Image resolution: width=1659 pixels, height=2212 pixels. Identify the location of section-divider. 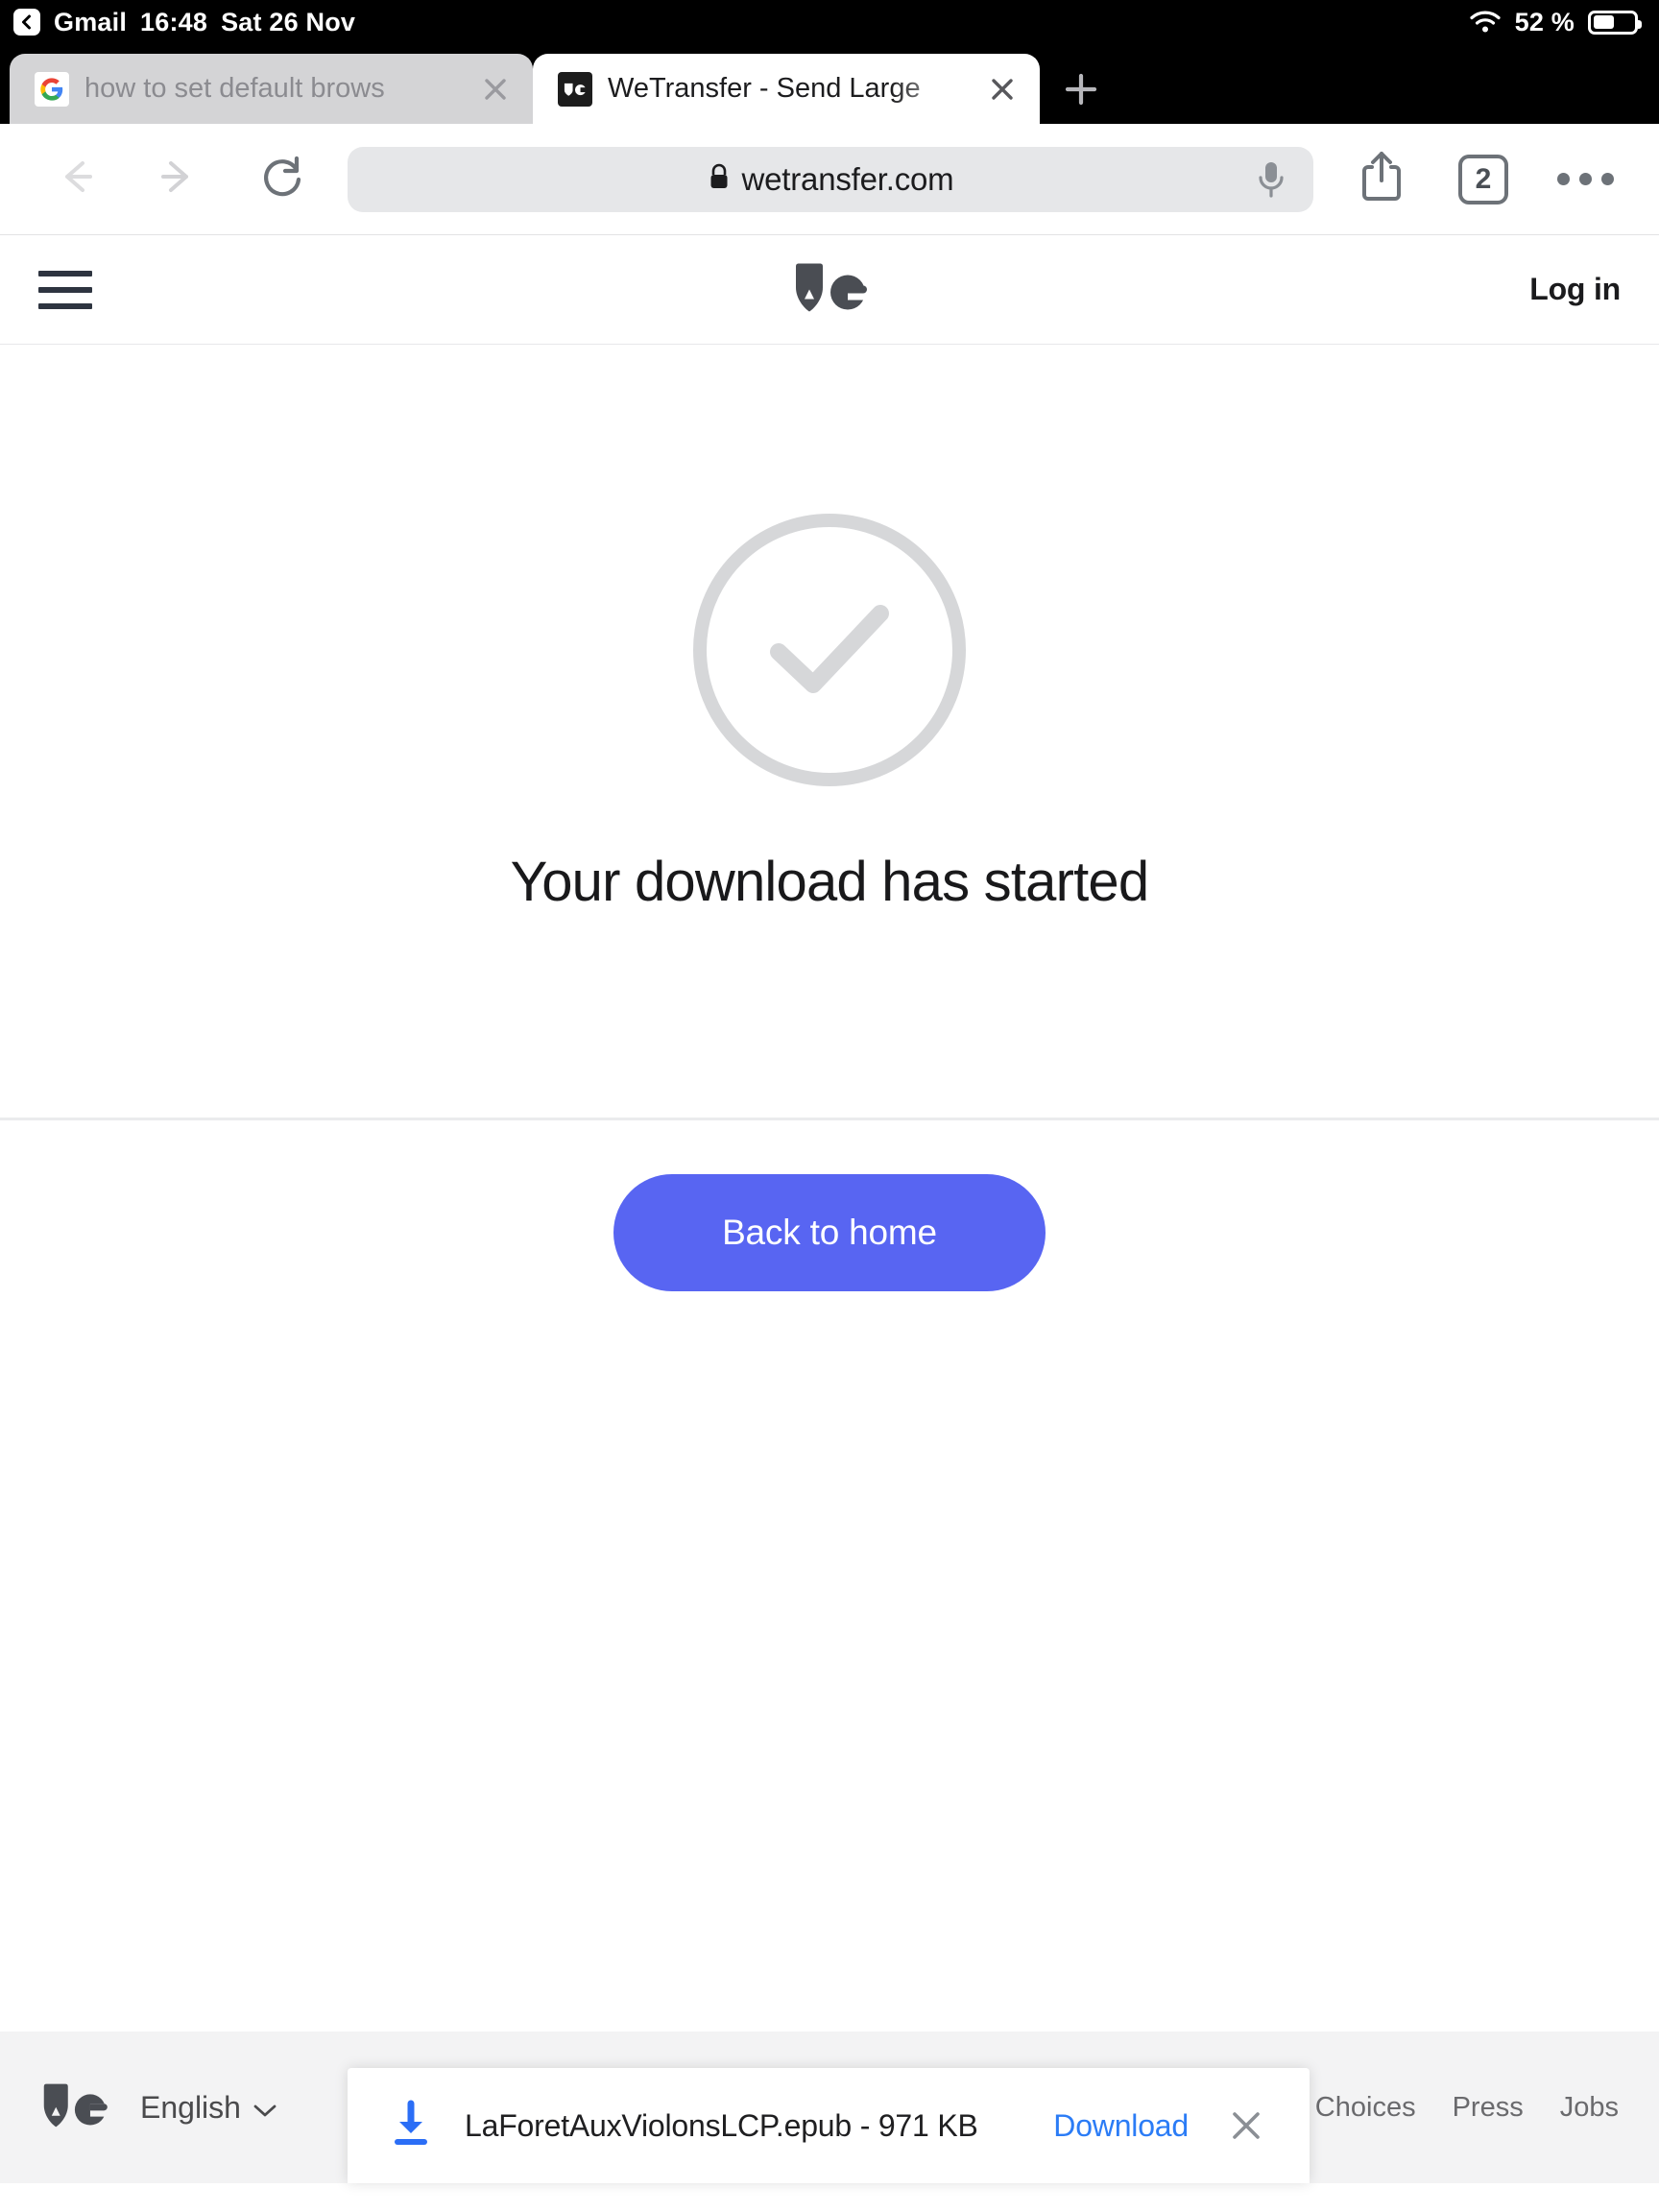
(829, 1119).